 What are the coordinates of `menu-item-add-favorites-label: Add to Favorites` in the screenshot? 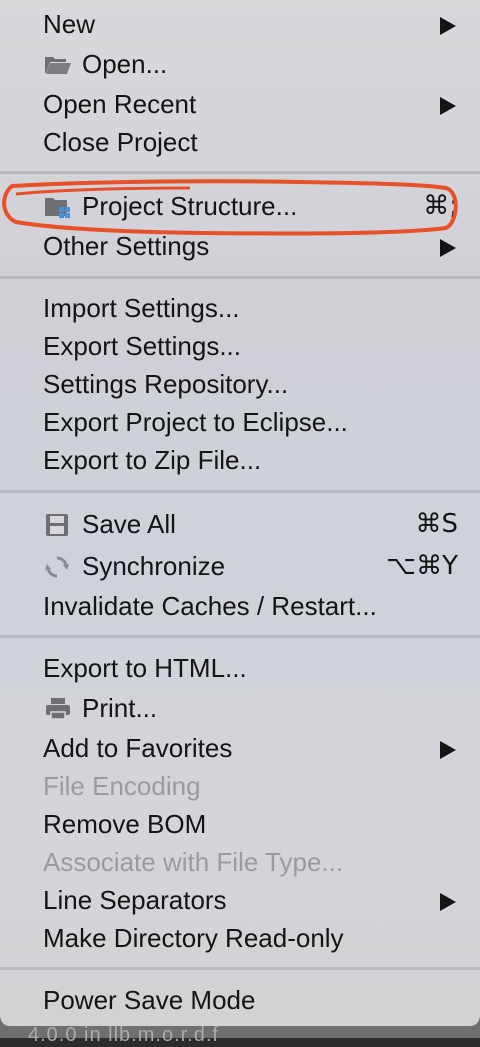 It's located at (138, 748).